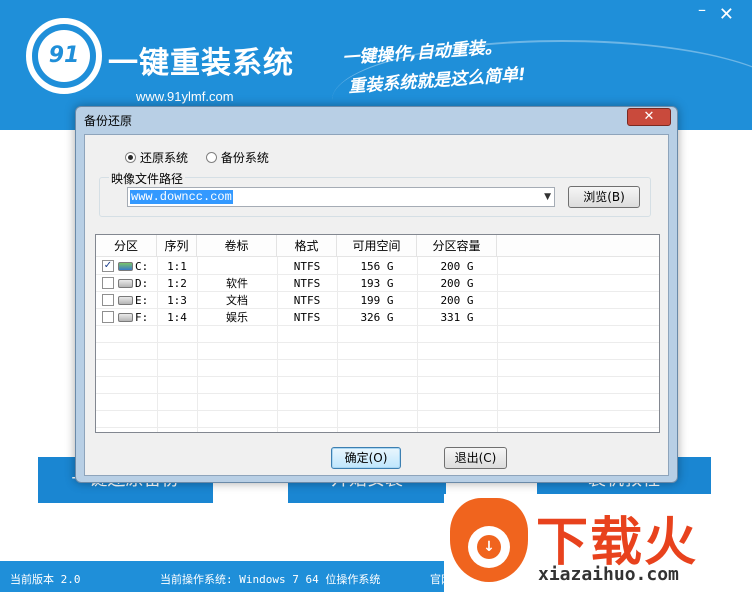  I want to click on flame-logo-icon: ↓, so click(489, 540).